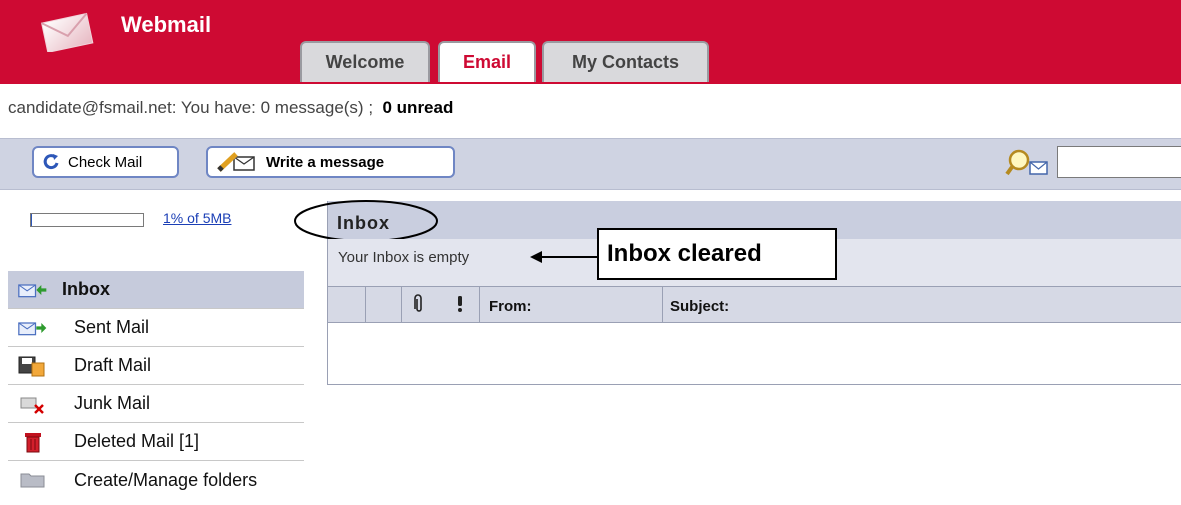 The width and height of the screenshot is (1181, 505). What do you see at coordinates (156, 404) in the screenshot?
I see `sidebar-item-junk: Junk Mail` at bounding box center [156, 404].